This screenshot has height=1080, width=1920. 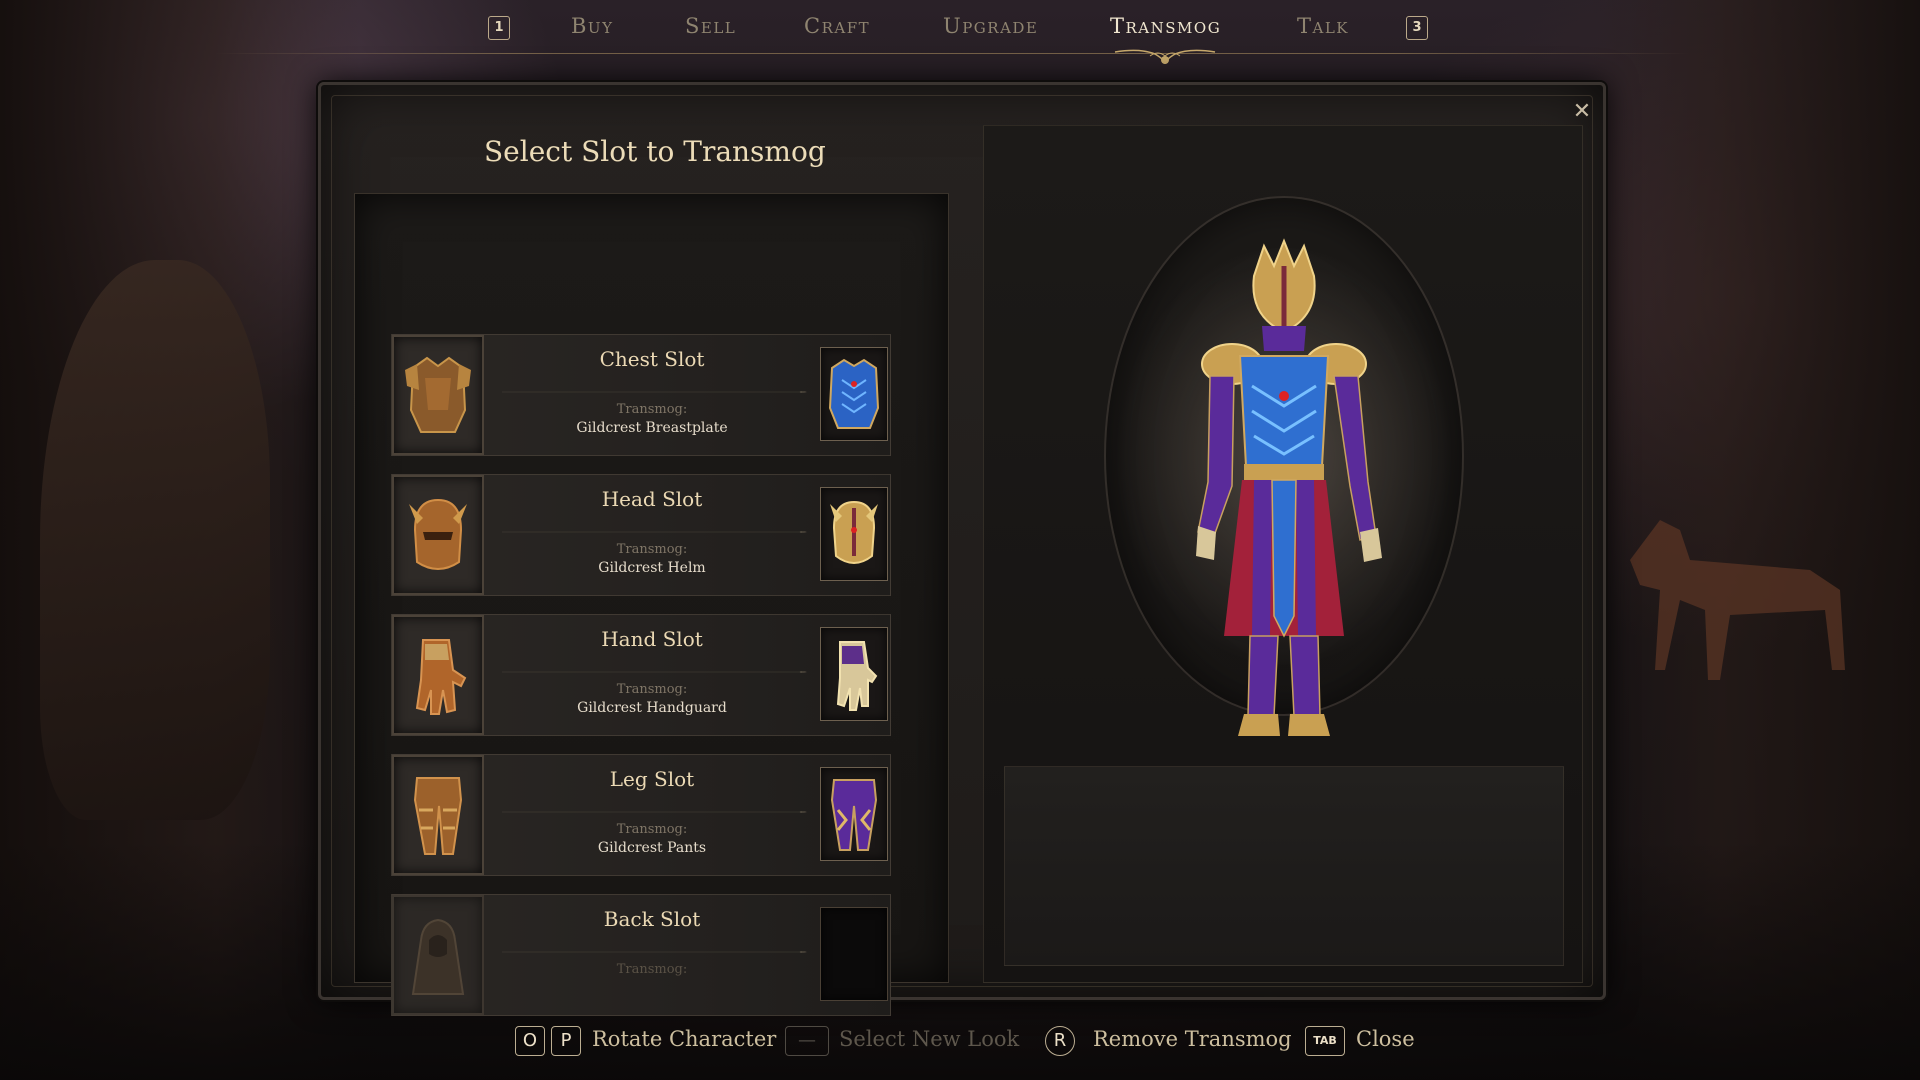 What do you see at coordinates (652, 639) in the screenshot?
I see `slot-name: Hand Slot` at bounding box center [652, 639].